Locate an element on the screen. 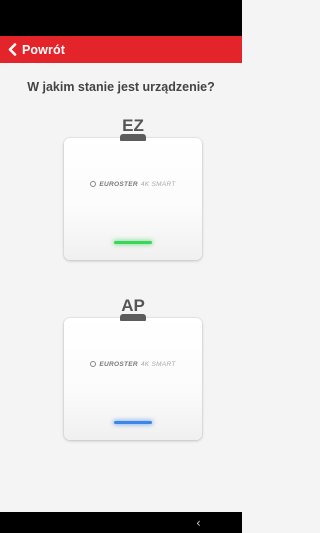  status-bar is located at coordinates (121, 18).